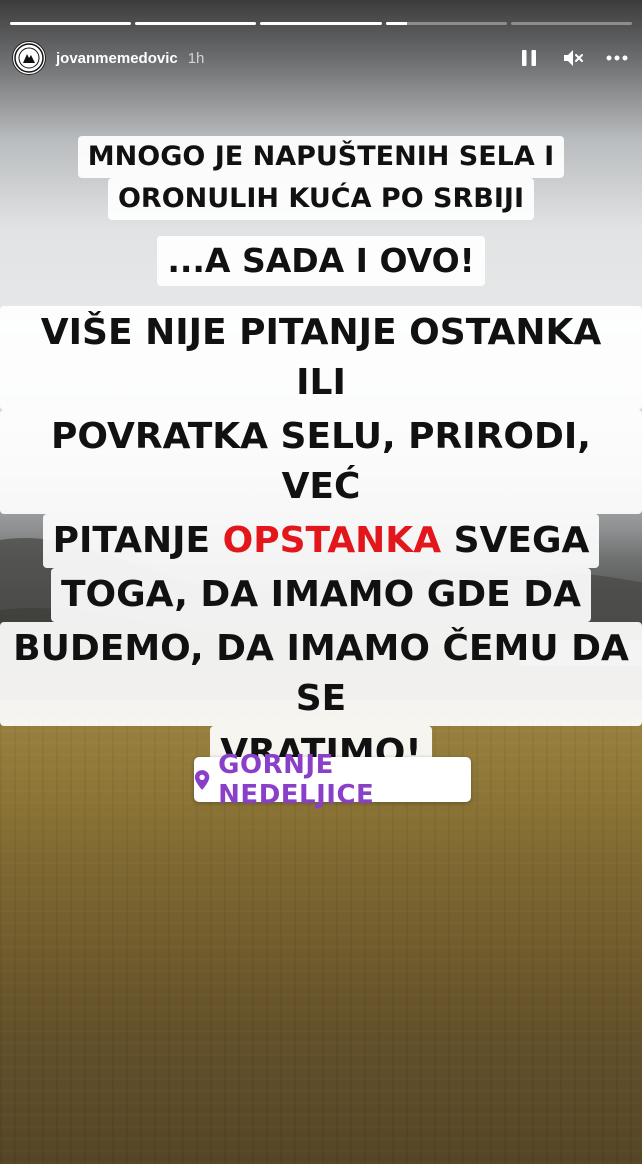 This screenshot has height=1164, width=642. I want to click on caption-body-line: PITANJE OPSTANKA SVEGA, so click(321, 541).